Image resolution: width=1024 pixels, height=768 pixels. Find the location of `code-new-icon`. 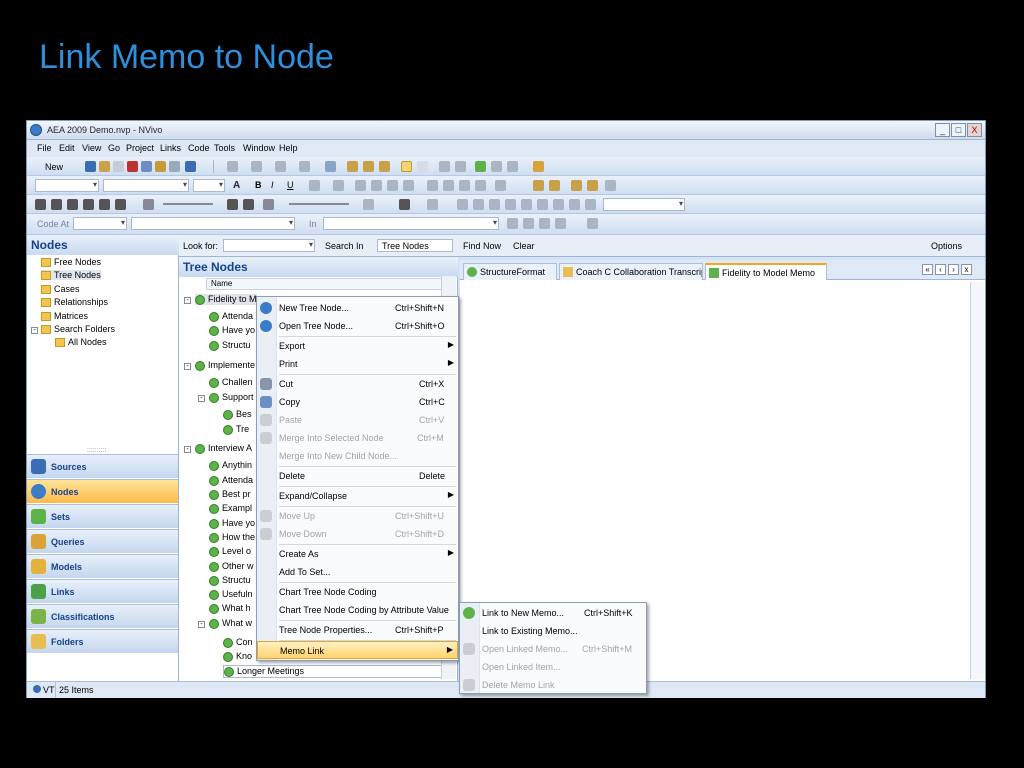

code-new-icon is located at coordinates (528, 223).